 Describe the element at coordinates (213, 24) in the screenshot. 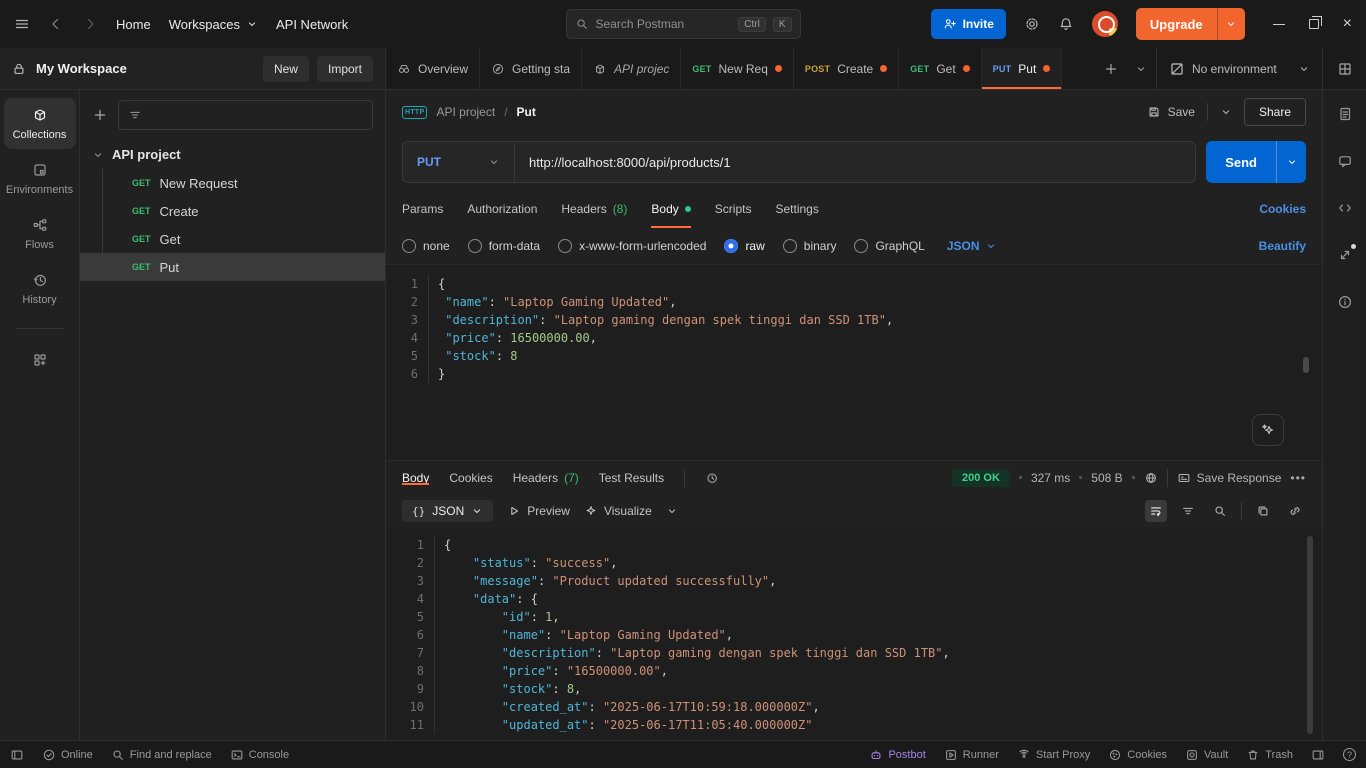

I see `nav-workspaces: Workspaces` at that location.